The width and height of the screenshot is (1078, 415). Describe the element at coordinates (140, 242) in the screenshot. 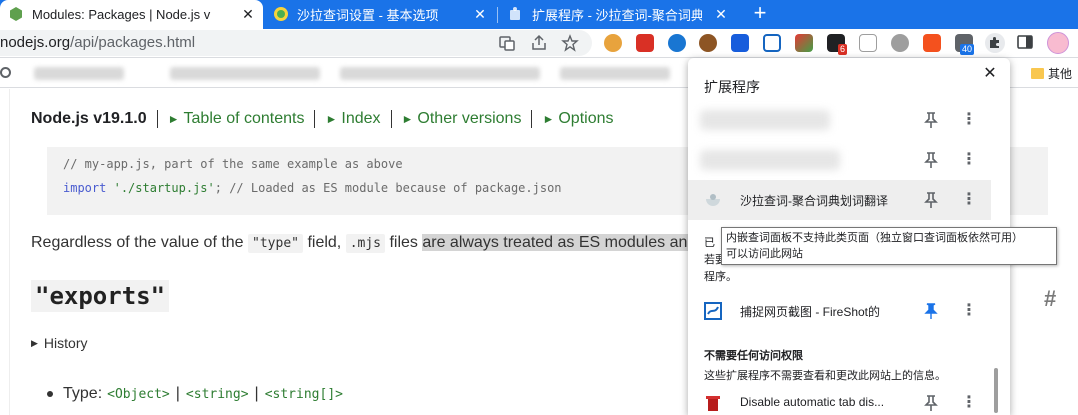

I see `para-text: Regardless of the value of the` at that location.